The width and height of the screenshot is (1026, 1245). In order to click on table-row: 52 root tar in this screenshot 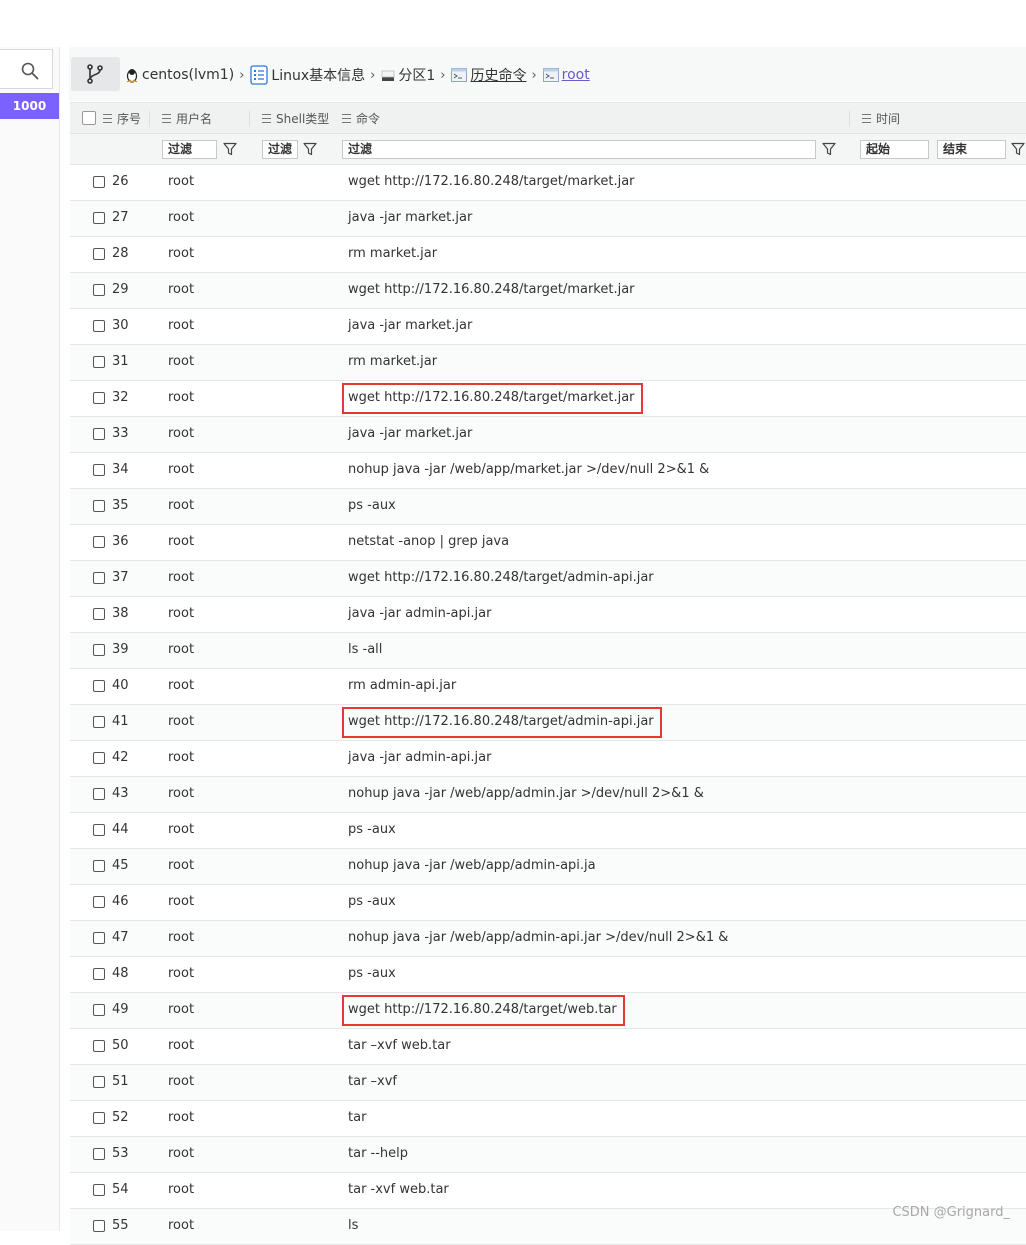, I will do `click(548, 1119)`.